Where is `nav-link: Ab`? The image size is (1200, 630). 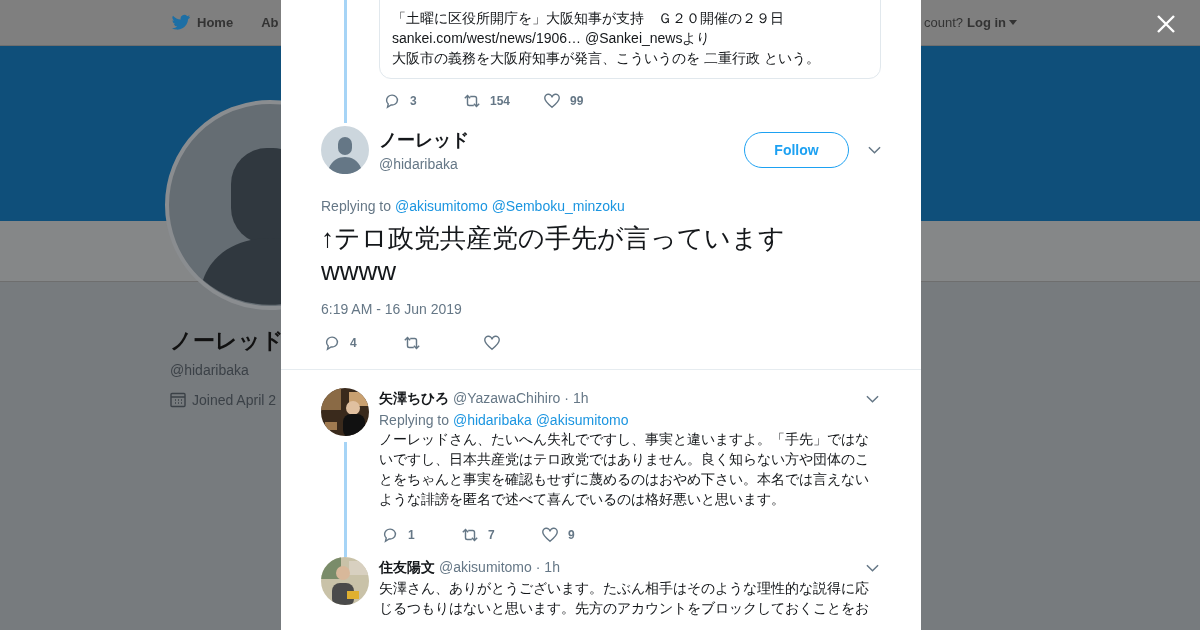
nav-link: Ab is located at coordinates (270, 22).